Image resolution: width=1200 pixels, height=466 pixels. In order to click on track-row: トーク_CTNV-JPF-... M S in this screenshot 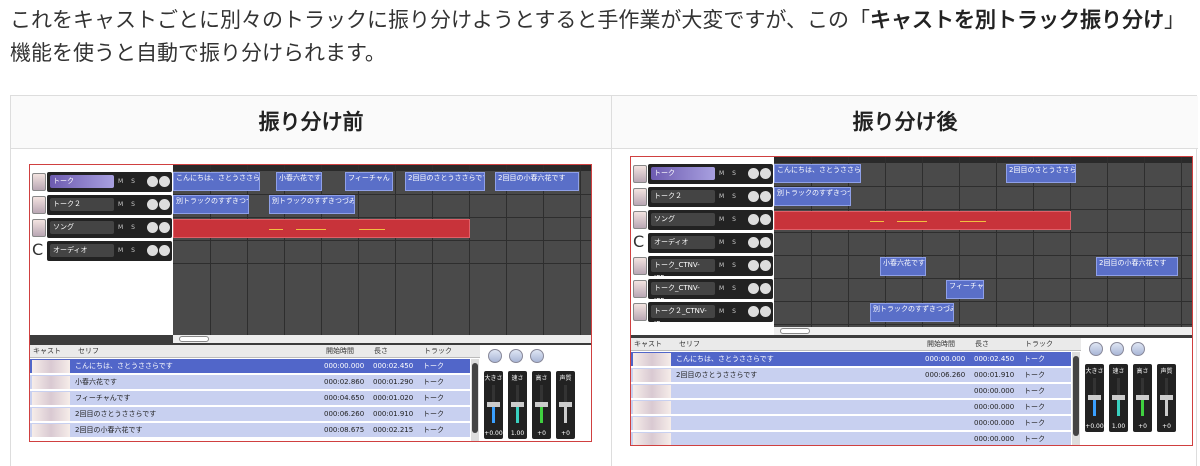, I will do `click(702, 268)`.